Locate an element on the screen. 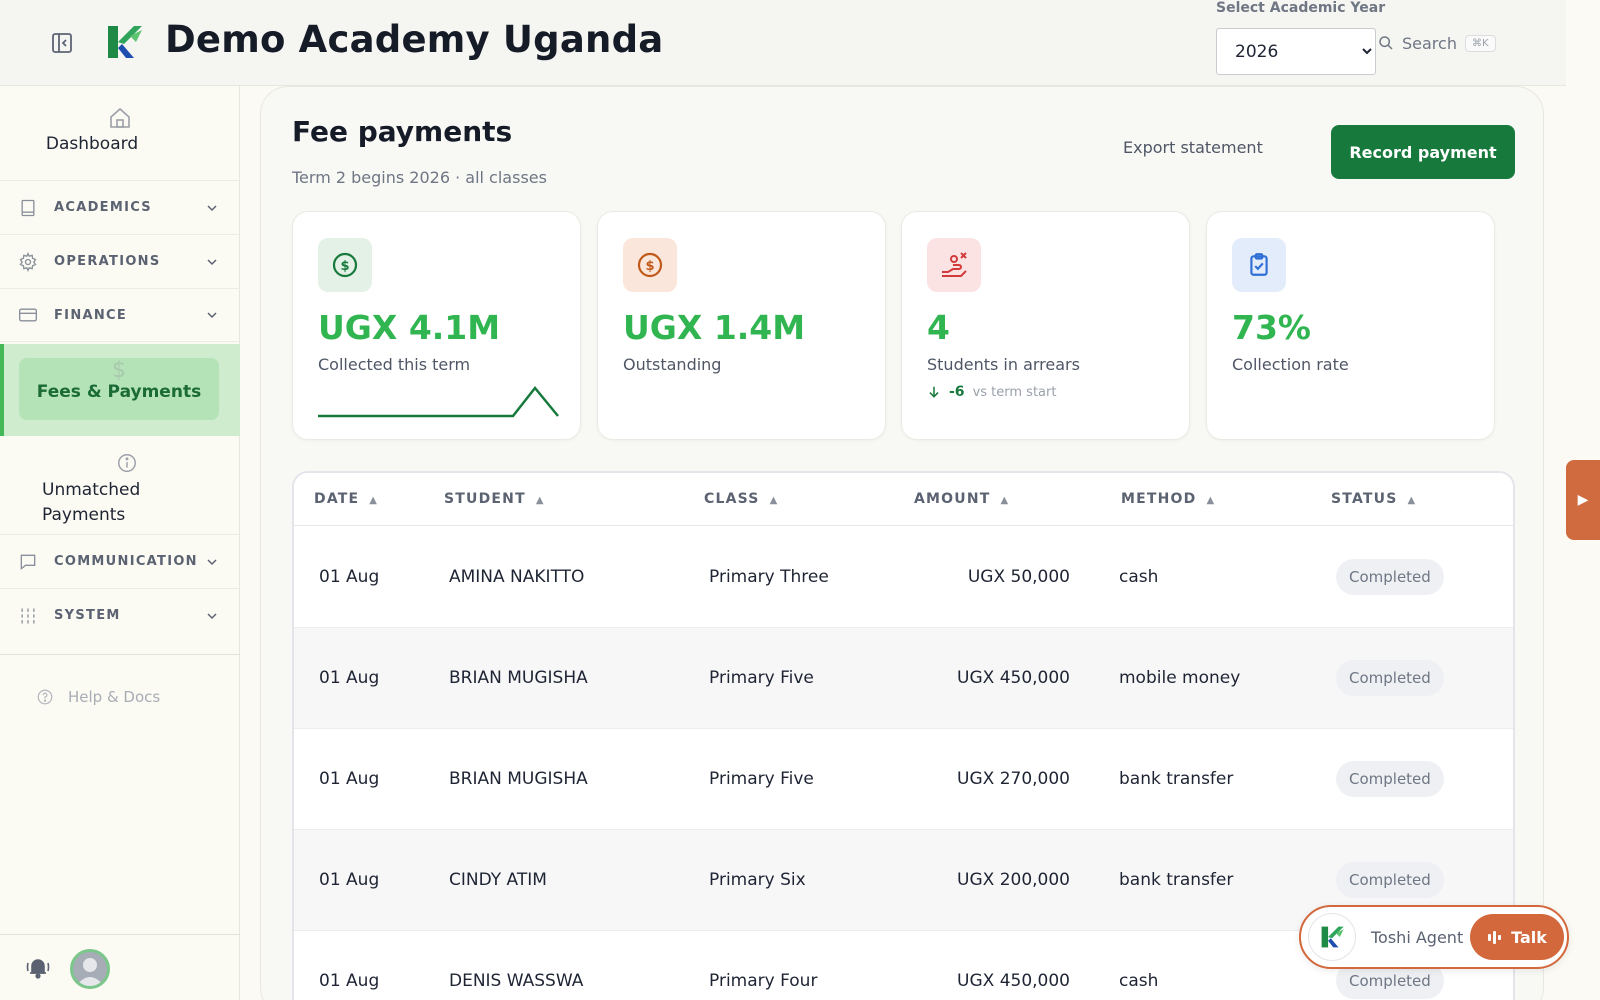  academic-year-select: 2026 is located at coordinates (1296, 51).